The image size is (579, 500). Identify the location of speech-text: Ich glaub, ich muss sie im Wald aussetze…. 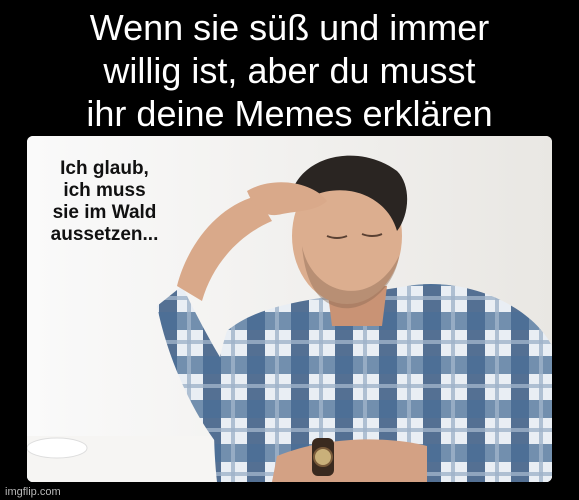
(104, 202).